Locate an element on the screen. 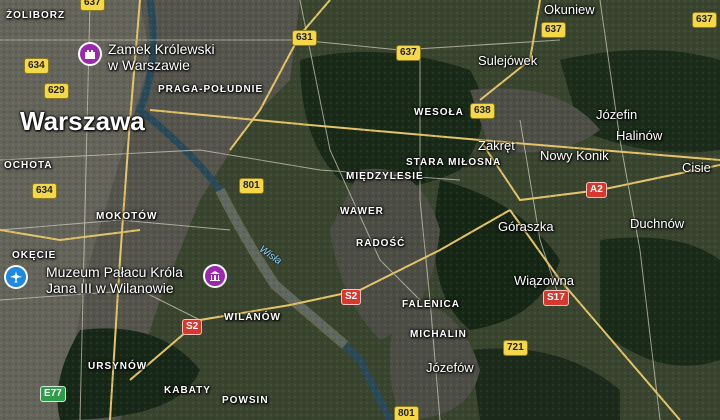  district-ochota: OCHOTA is located at coordinates (28, 165).